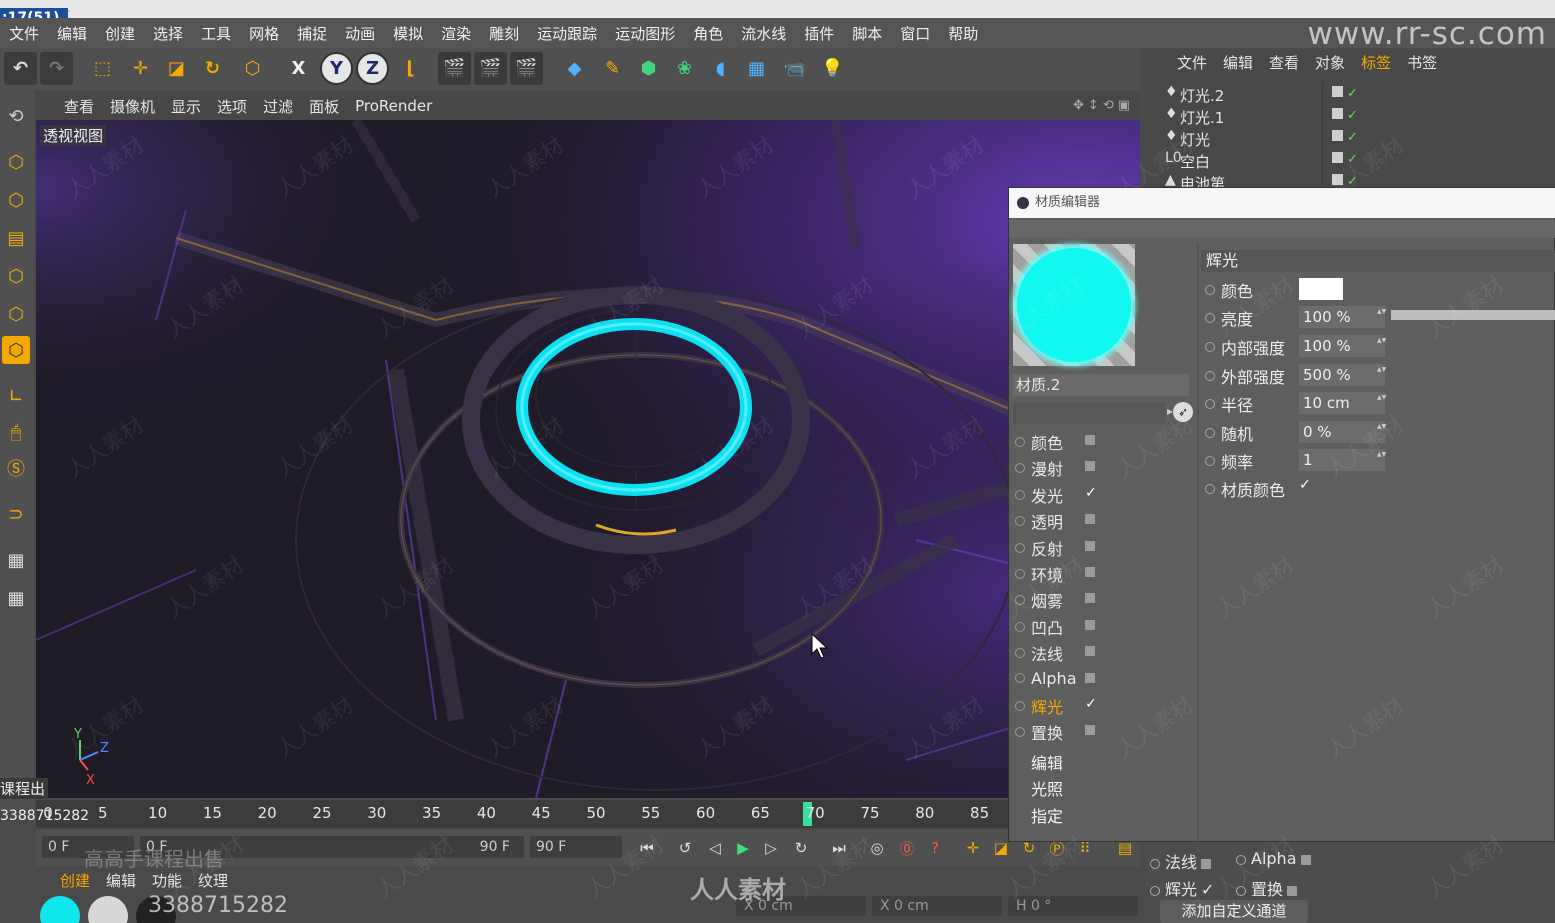 Image resolution: width=1555 pixels, height=923 pixels. I want to click on snap-icon: Ⓢ, so click(16, 468).